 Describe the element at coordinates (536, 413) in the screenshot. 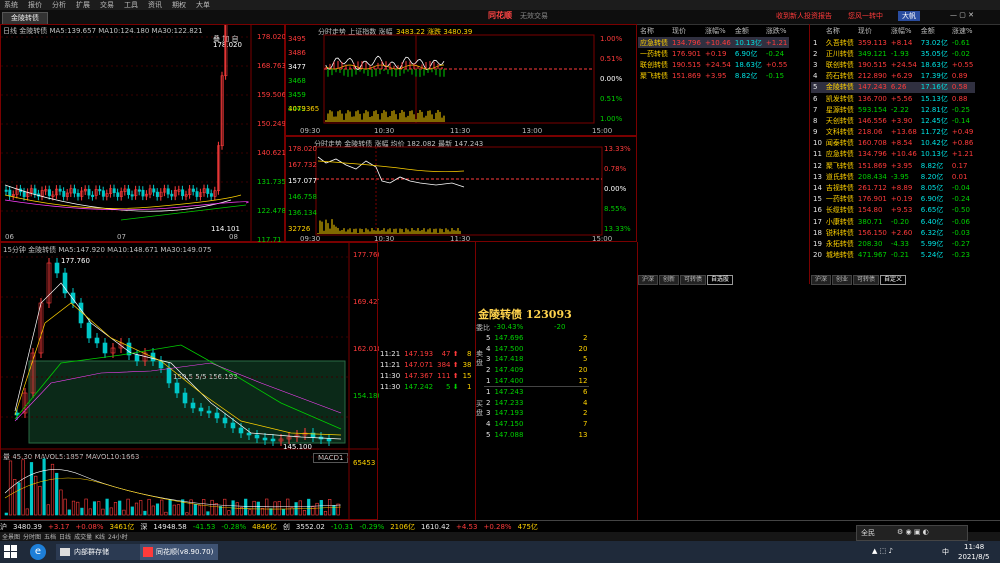

I see `bid-row: 3 147.193 2` at that location.